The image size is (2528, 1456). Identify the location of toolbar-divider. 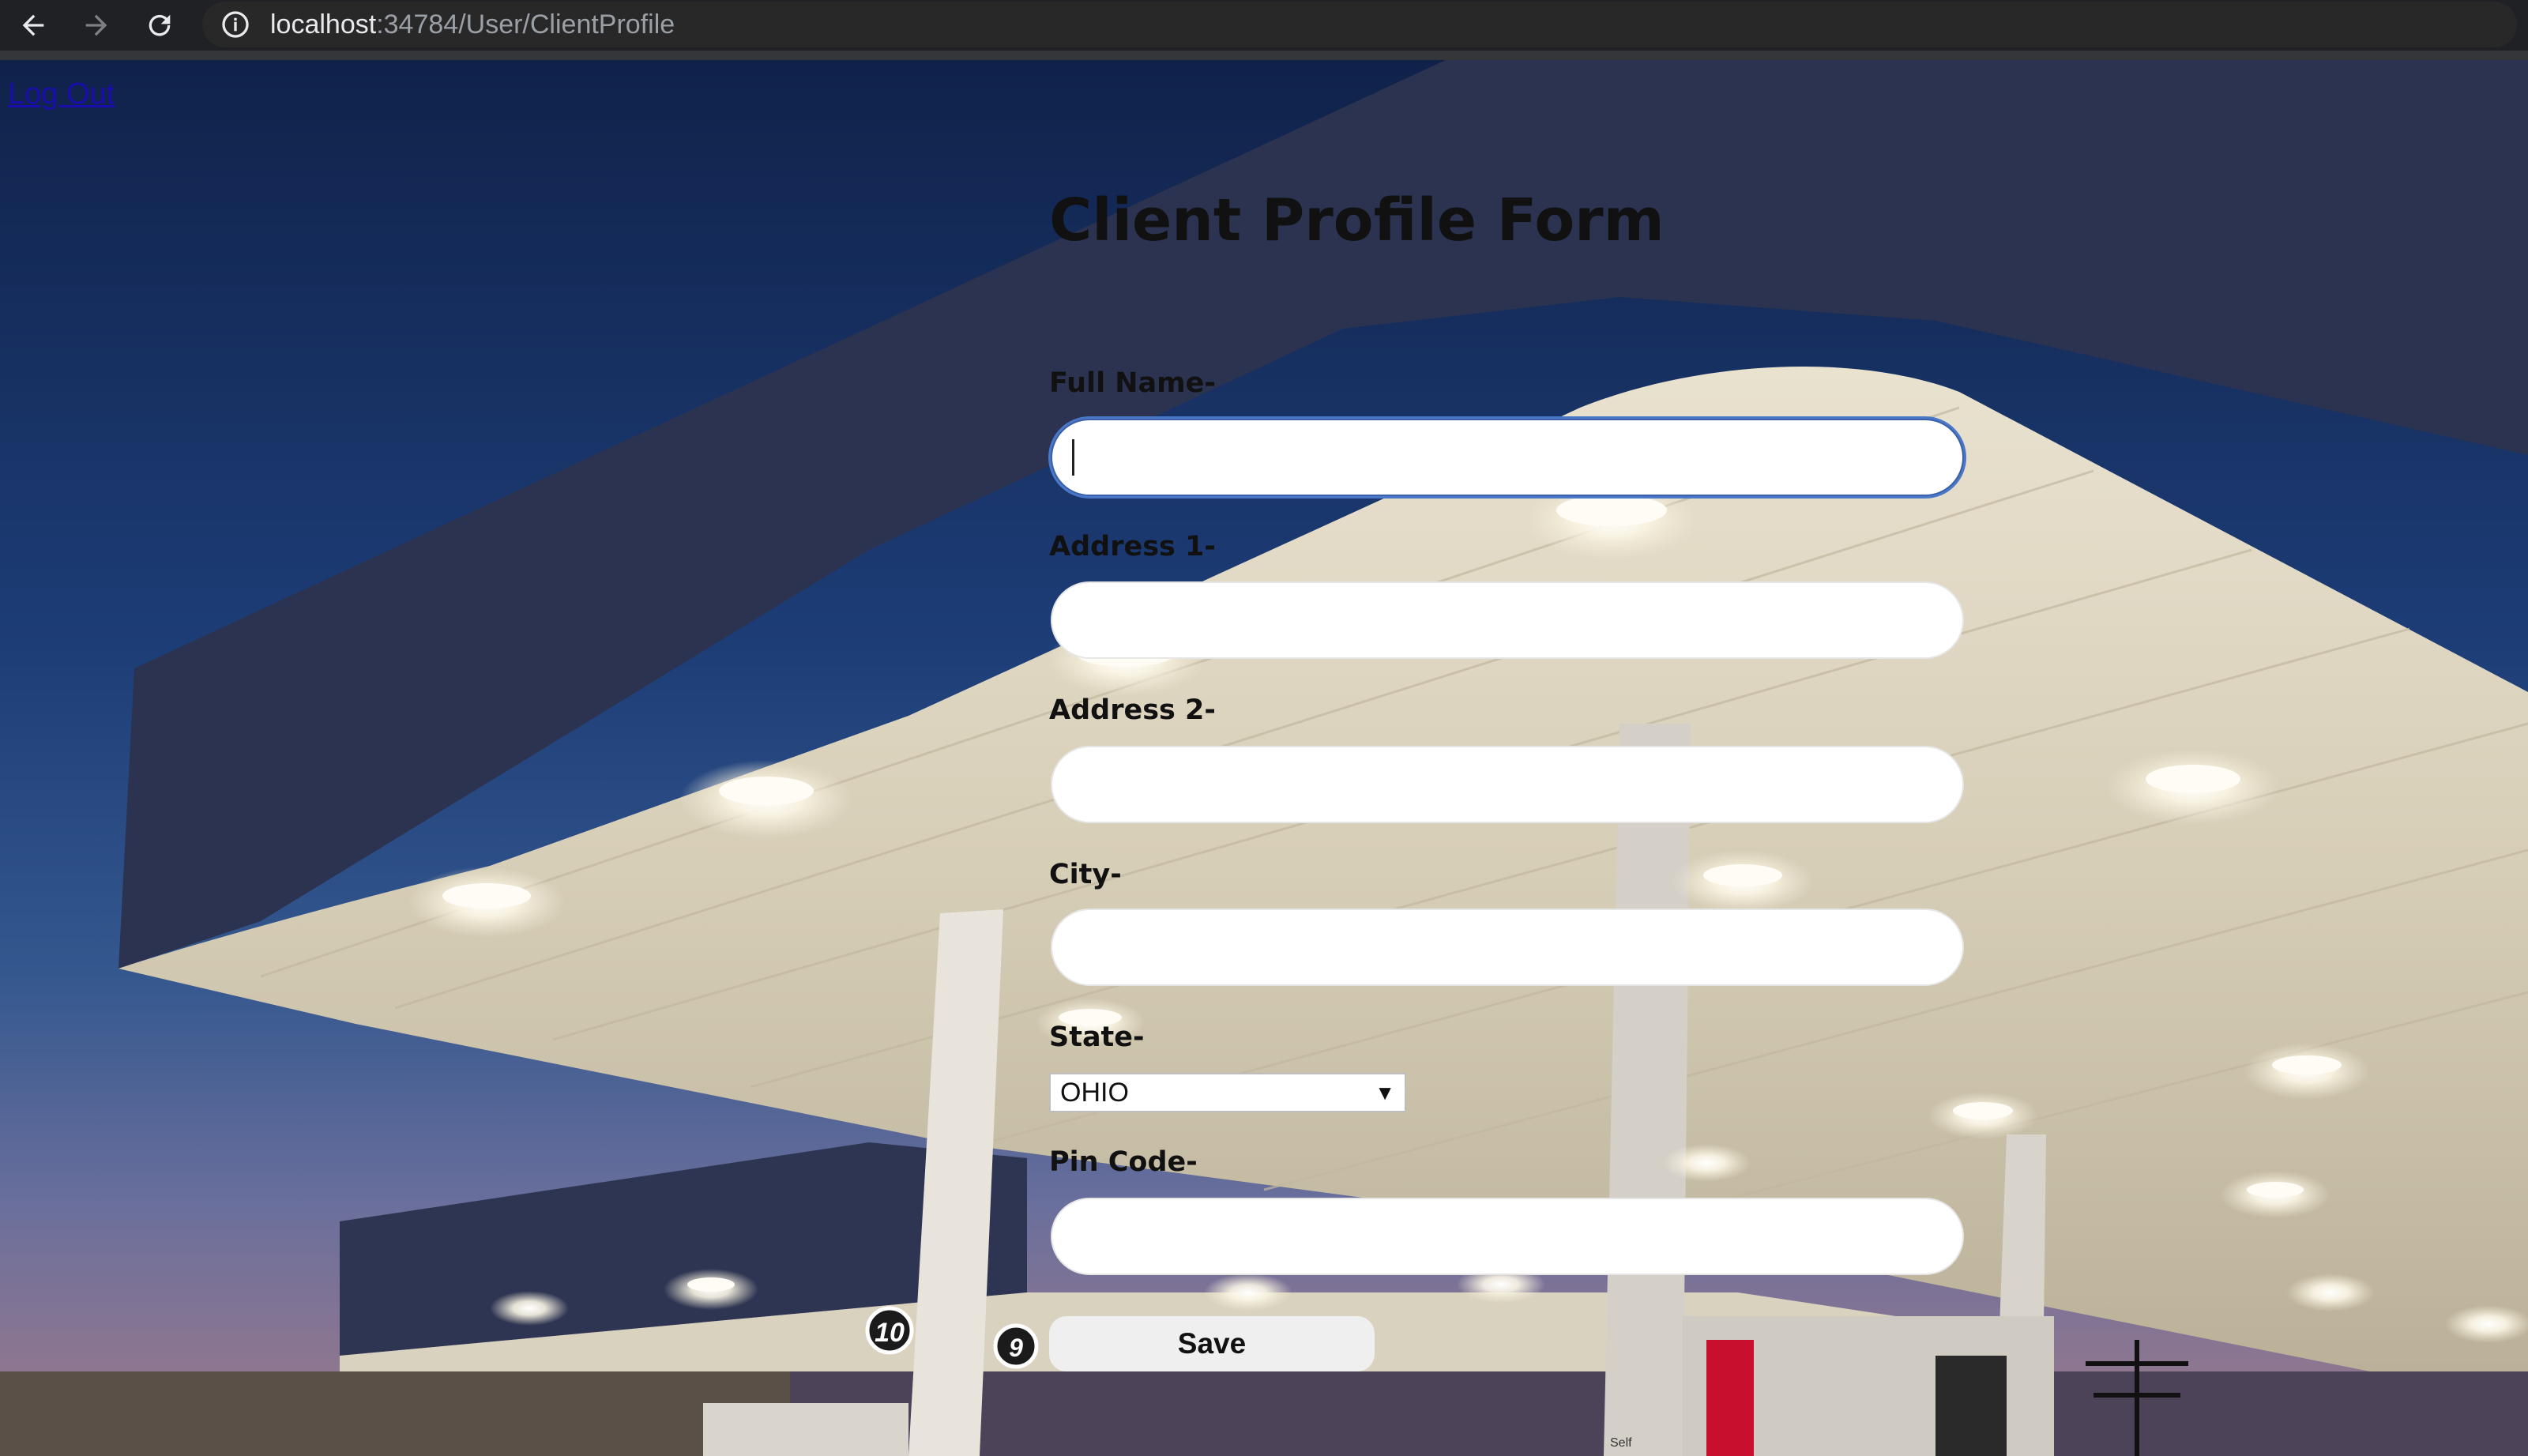
(1264, 55).